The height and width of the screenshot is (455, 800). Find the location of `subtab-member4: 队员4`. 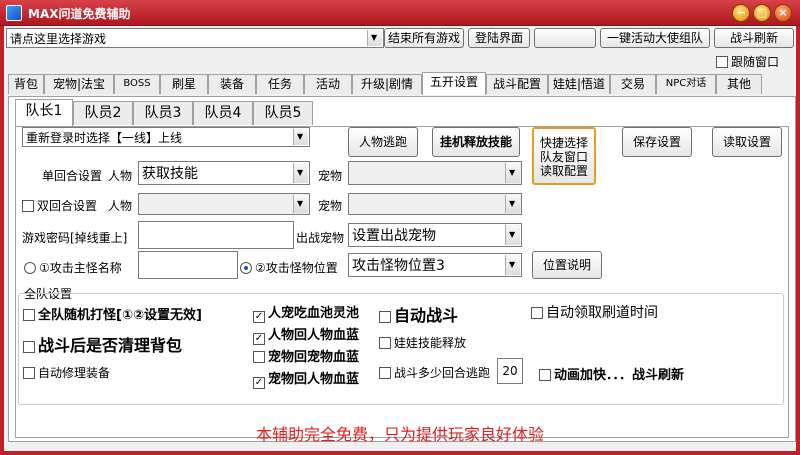

subtab-member4: 队员4 is located at coordinates (223, 113).